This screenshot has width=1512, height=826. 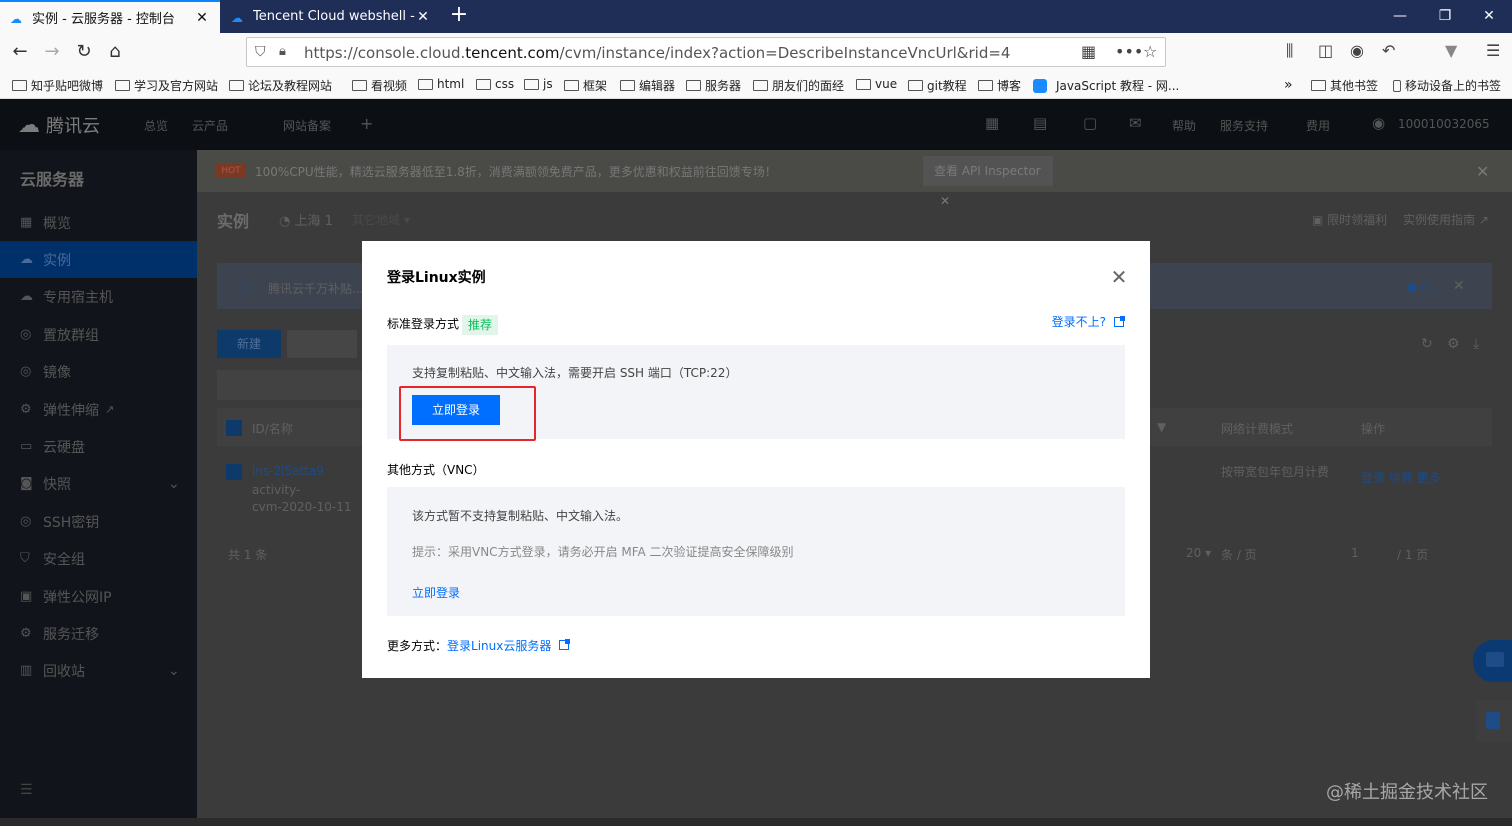 I want to click on nav-support: 服务支持, so click(x=1244, y=125).